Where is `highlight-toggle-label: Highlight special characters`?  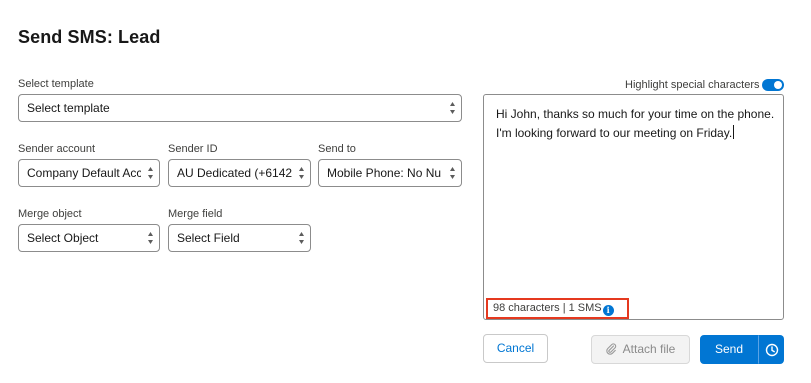
highlight-toggle-label: Highlight special characters is located at coordinates (692, 85).